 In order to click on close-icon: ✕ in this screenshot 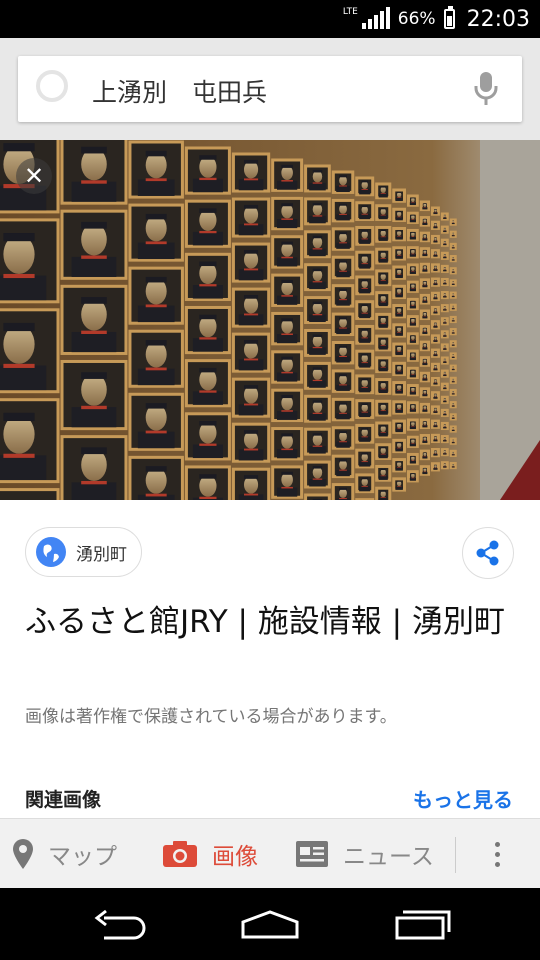, I will do `click(34, 176)`.